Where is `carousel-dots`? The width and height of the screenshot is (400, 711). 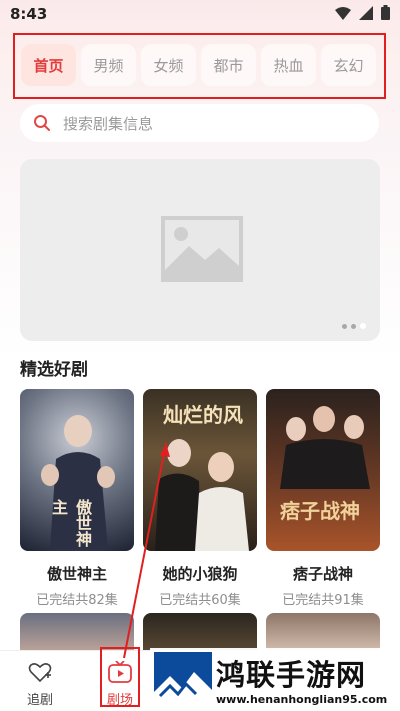
carousel-dots is located at coordinates (354, 326).